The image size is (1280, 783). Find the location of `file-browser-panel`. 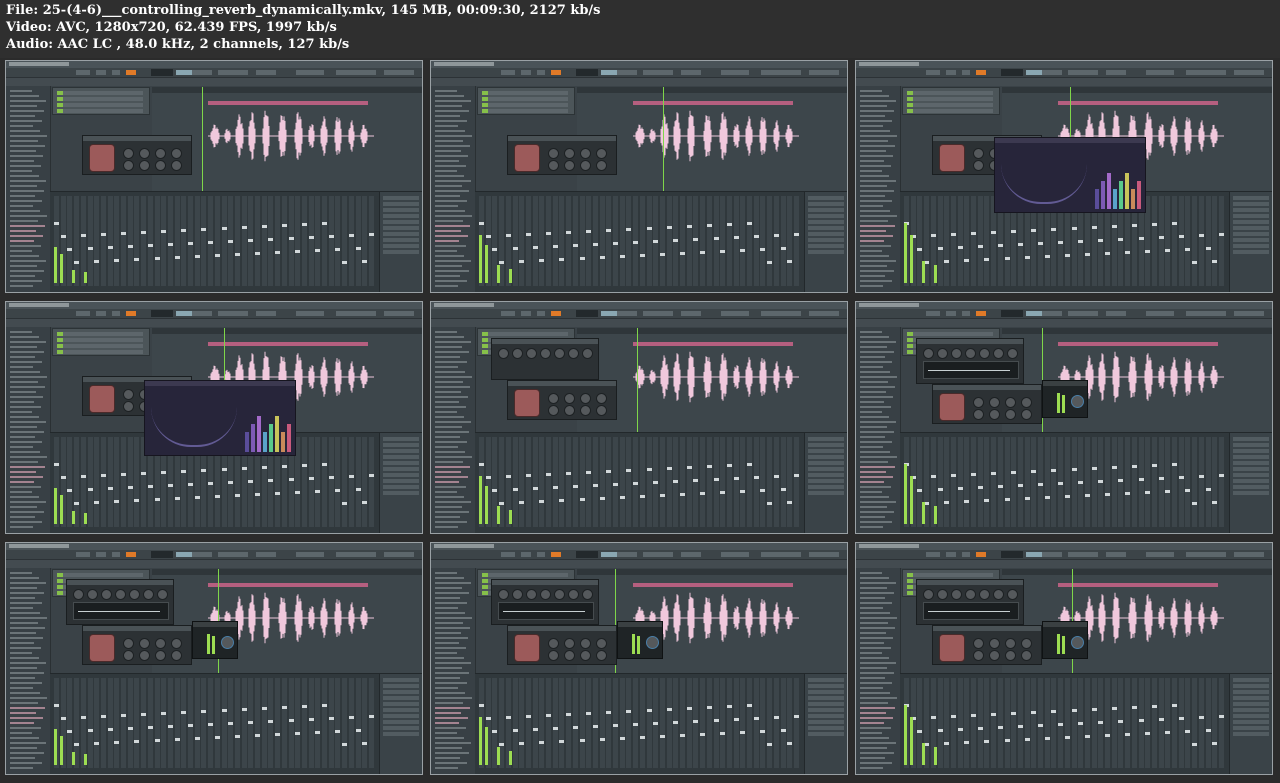

file-browser-panel is located at coordinates (878, 430).